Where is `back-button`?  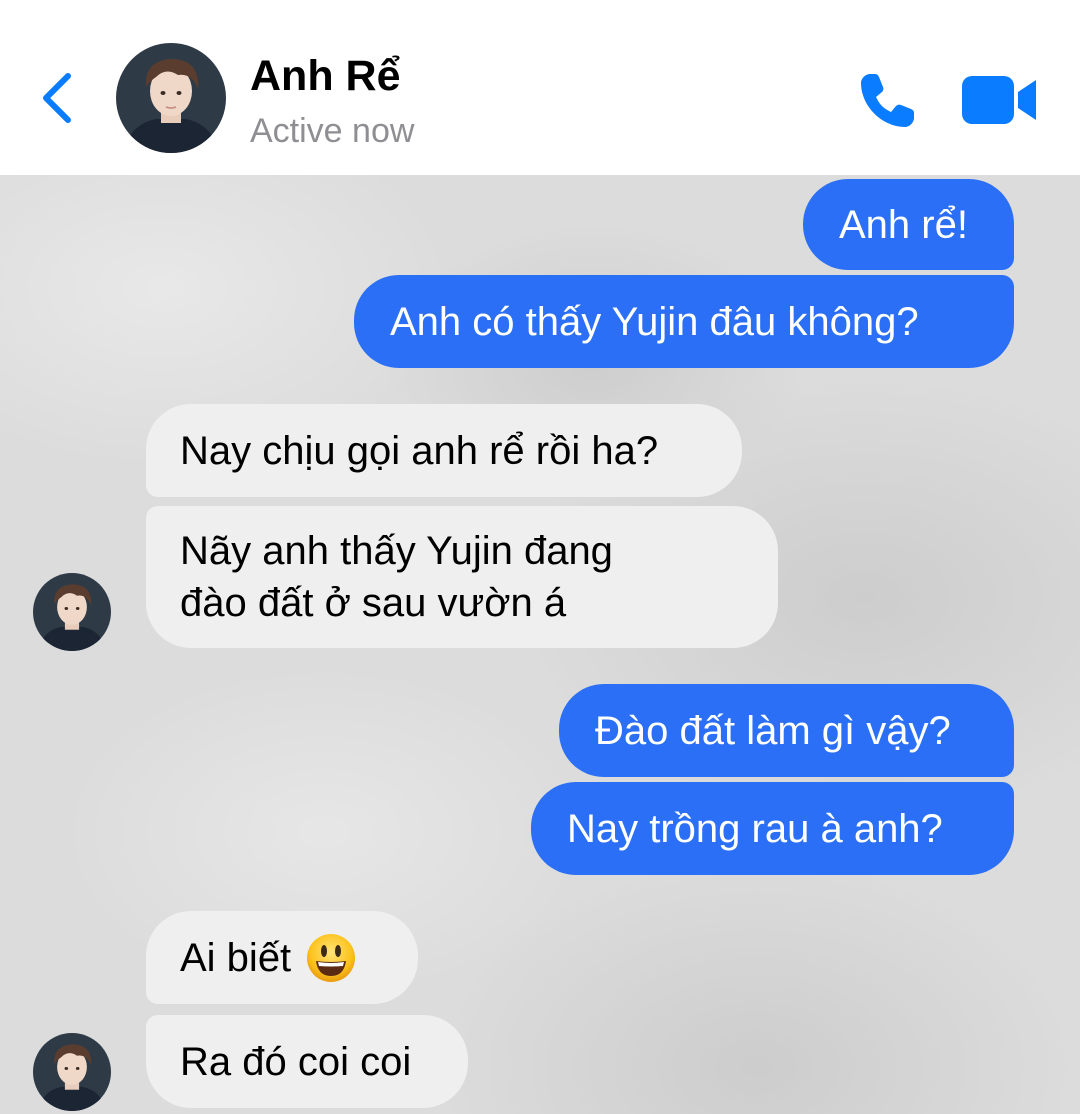 back-button is located at coordinates (60, 98).